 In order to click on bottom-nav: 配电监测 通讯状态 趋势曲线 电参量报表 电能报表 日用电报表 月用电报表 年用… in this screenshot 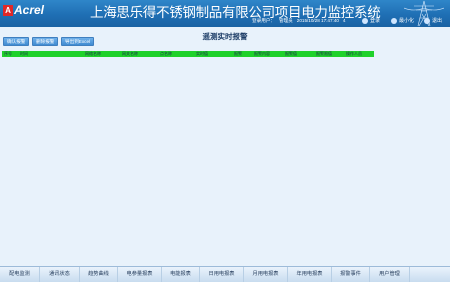, I will do `click(225, 274)`.